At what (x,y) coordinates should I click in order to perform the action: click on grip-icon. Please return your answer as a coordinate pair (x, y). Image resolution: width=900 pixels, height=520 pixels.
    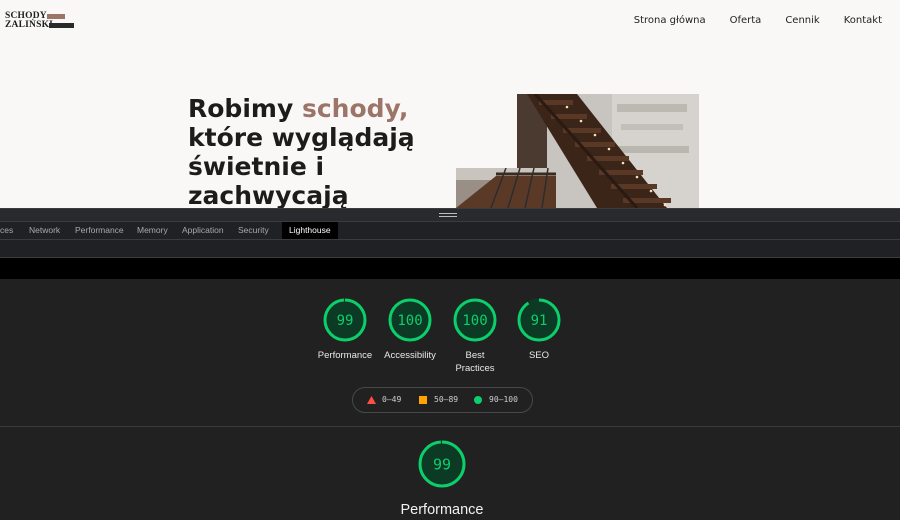
    Looking at the image, I should click on (448, 215).